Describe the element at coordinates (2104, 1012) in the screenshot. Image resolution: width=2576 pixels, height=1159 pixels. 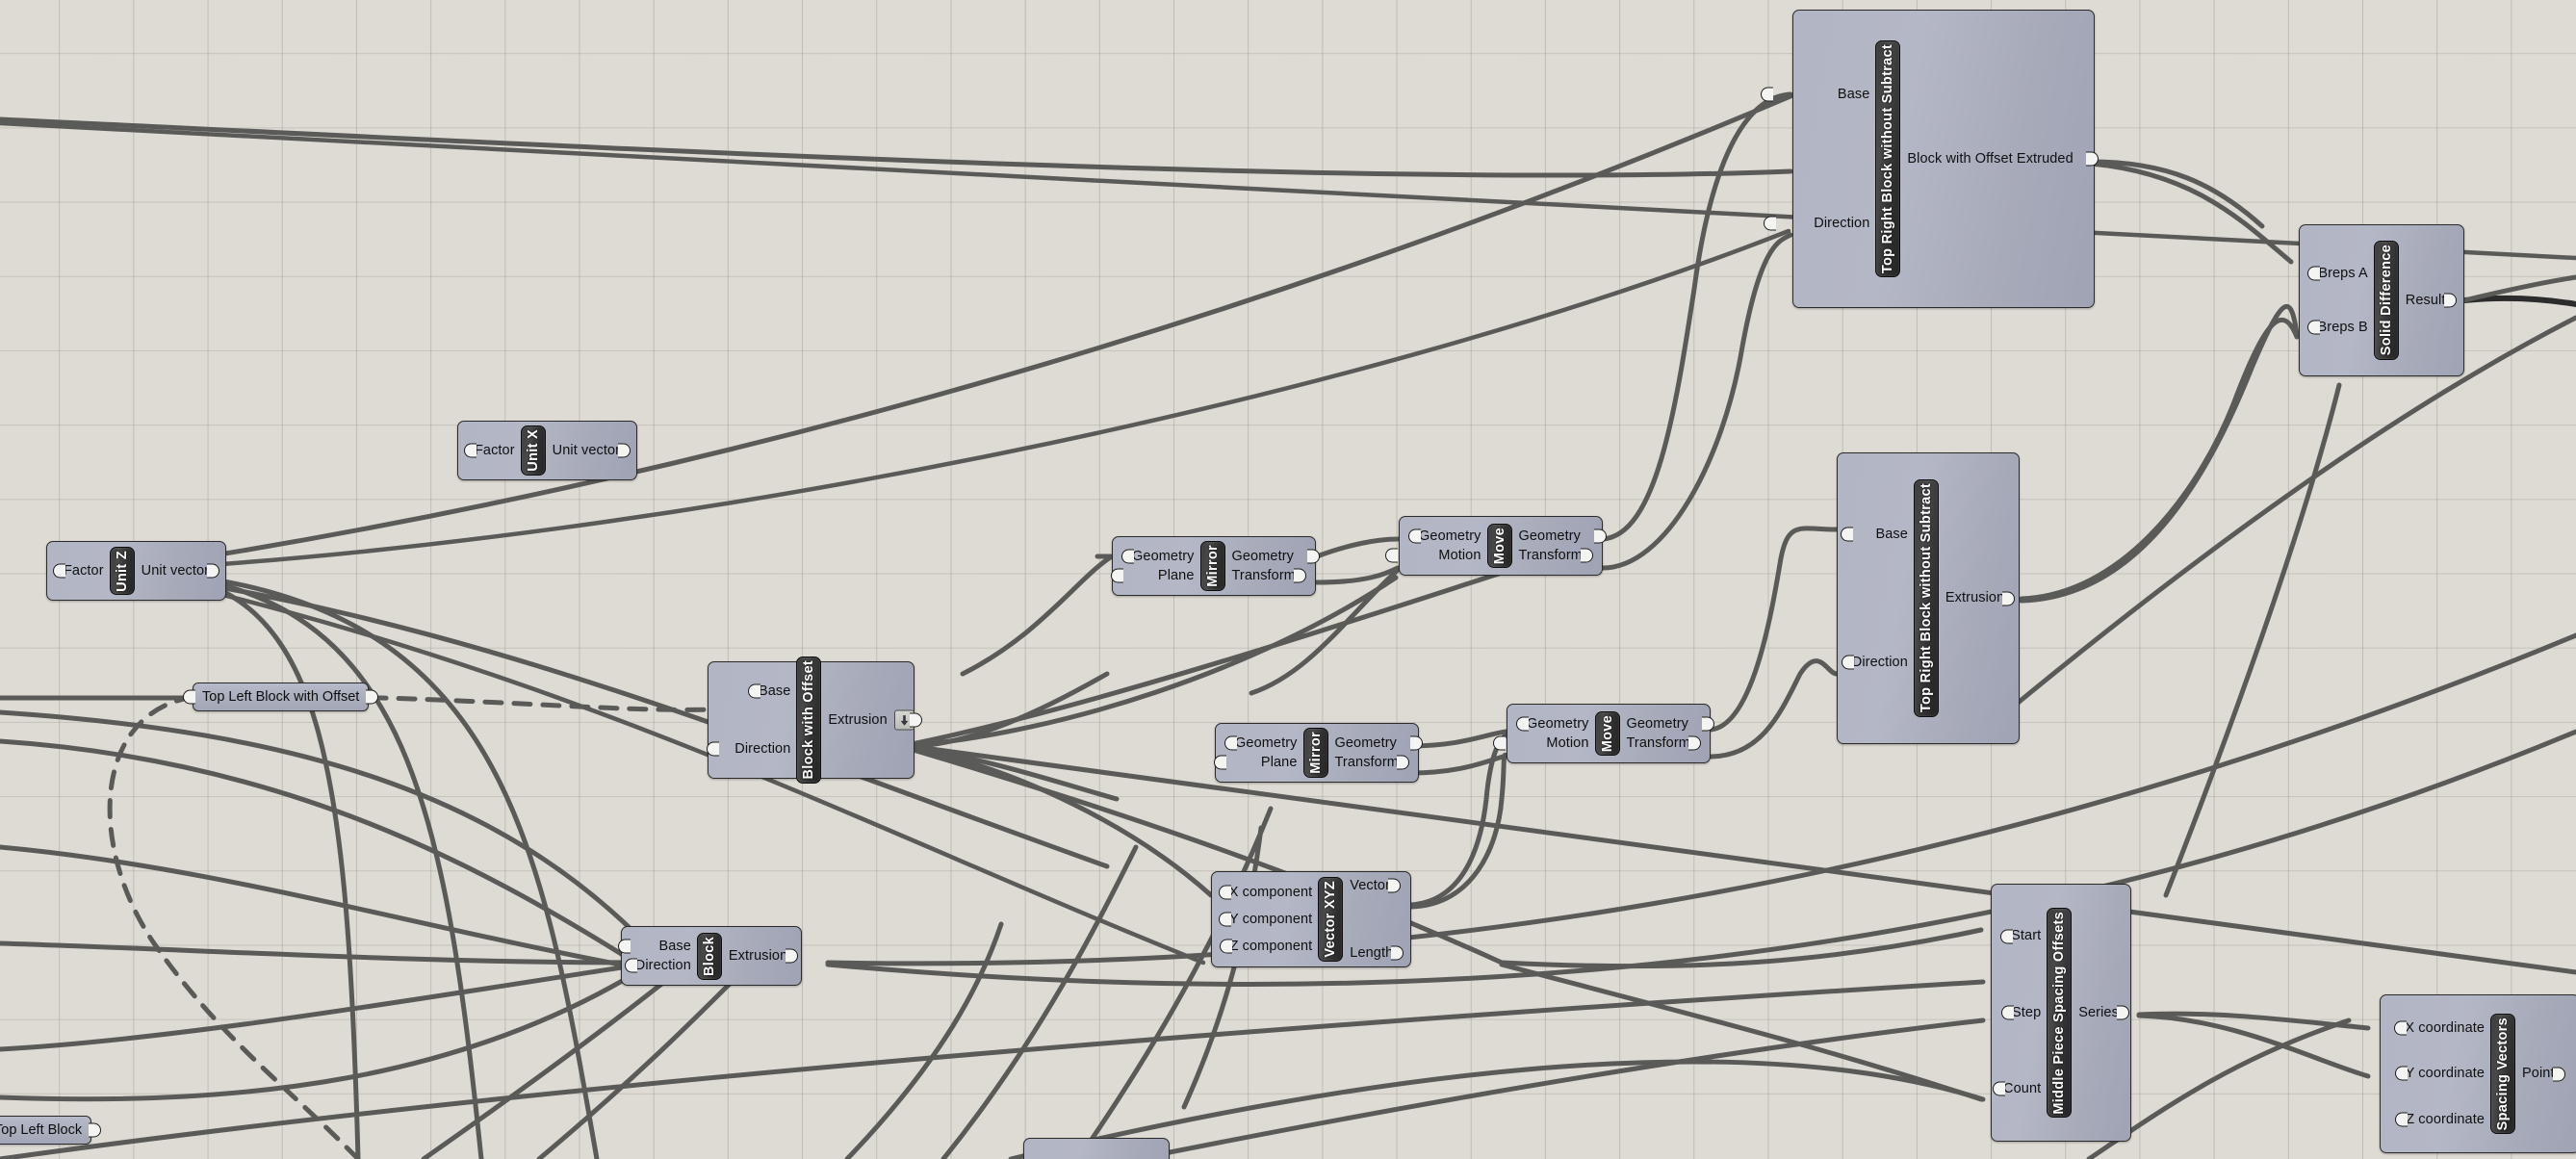
I see `port-series: Series` at that location.